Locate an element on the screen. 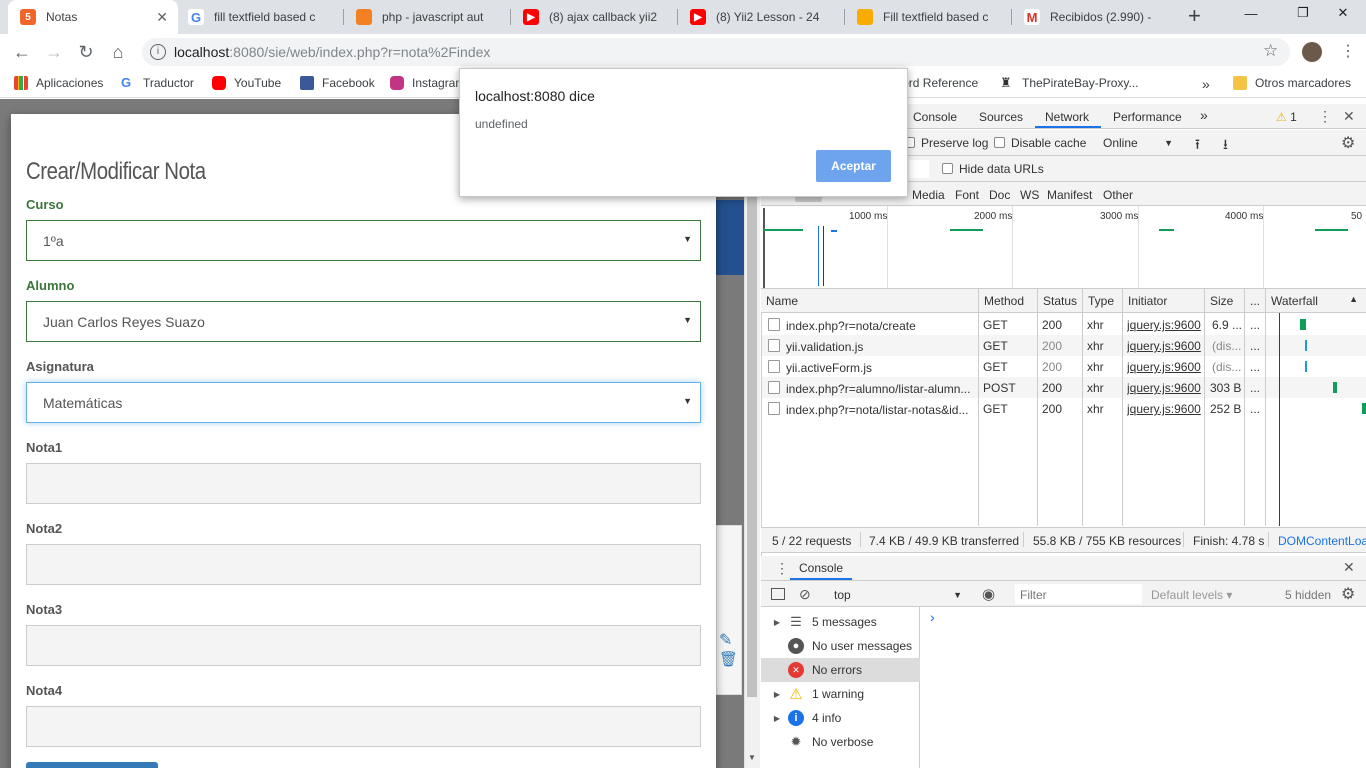 Image resolution: width=1366 pixels, height=768 pixels. devtools-menu-icon: ⋮ is located at coordinates (1325, 116).